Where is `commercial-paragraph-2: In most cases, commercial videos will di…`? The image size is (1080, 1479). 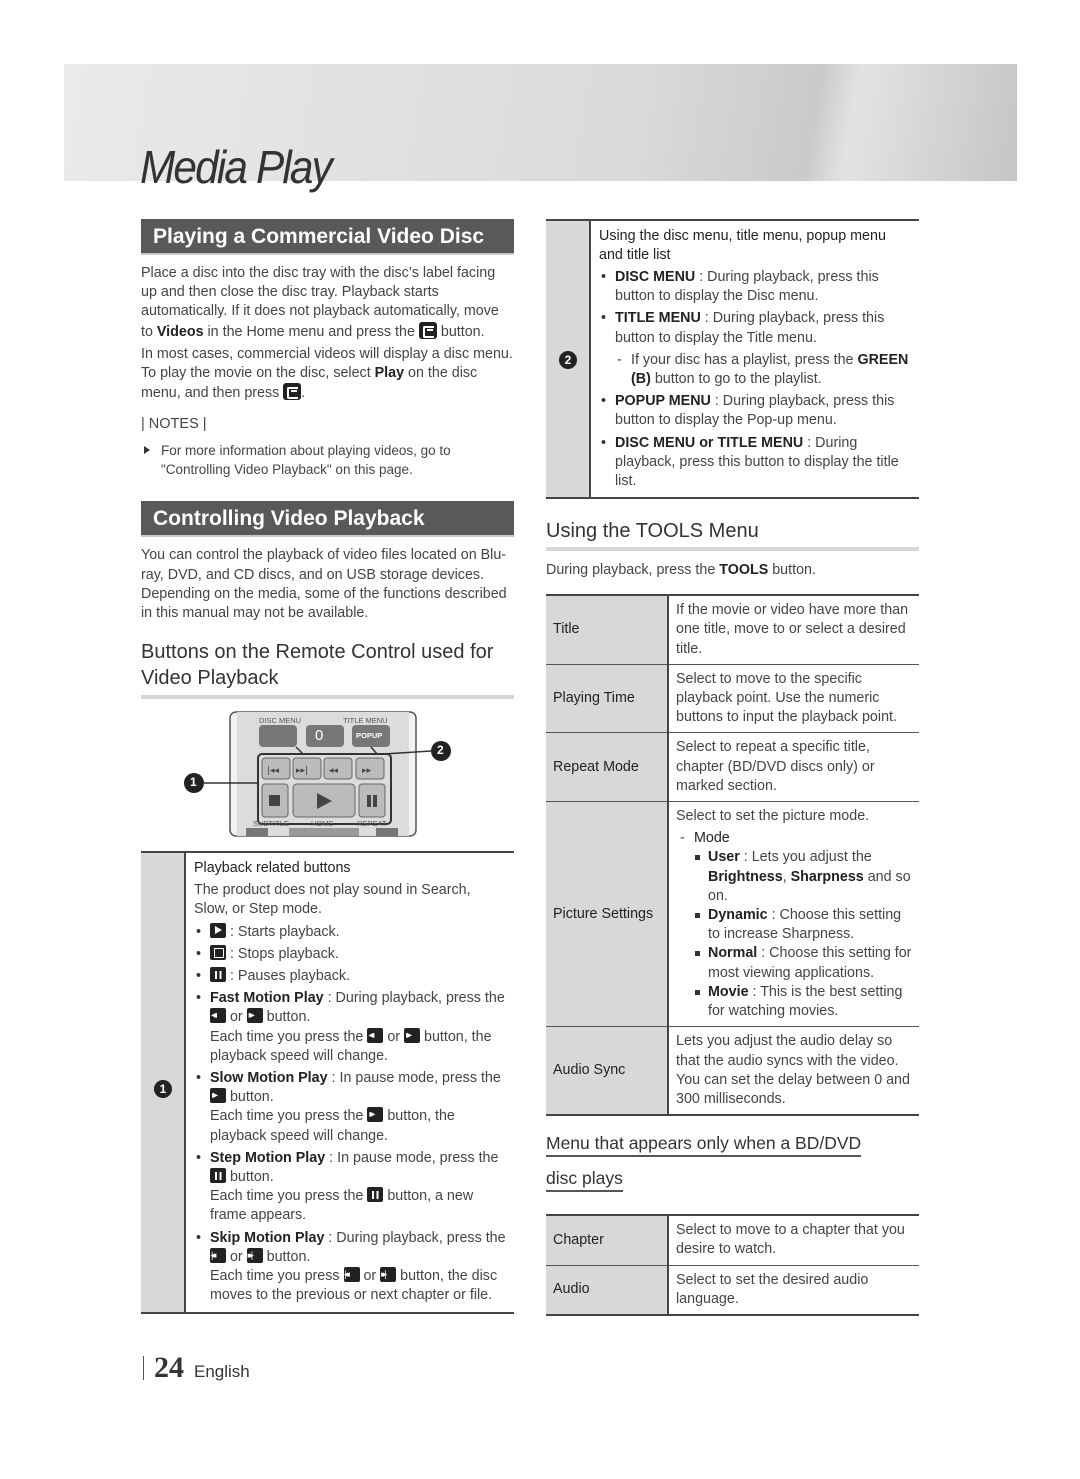
commercial-paragraph-2: In most cases, commercial videos will di… is located at coordinates (327, 374).